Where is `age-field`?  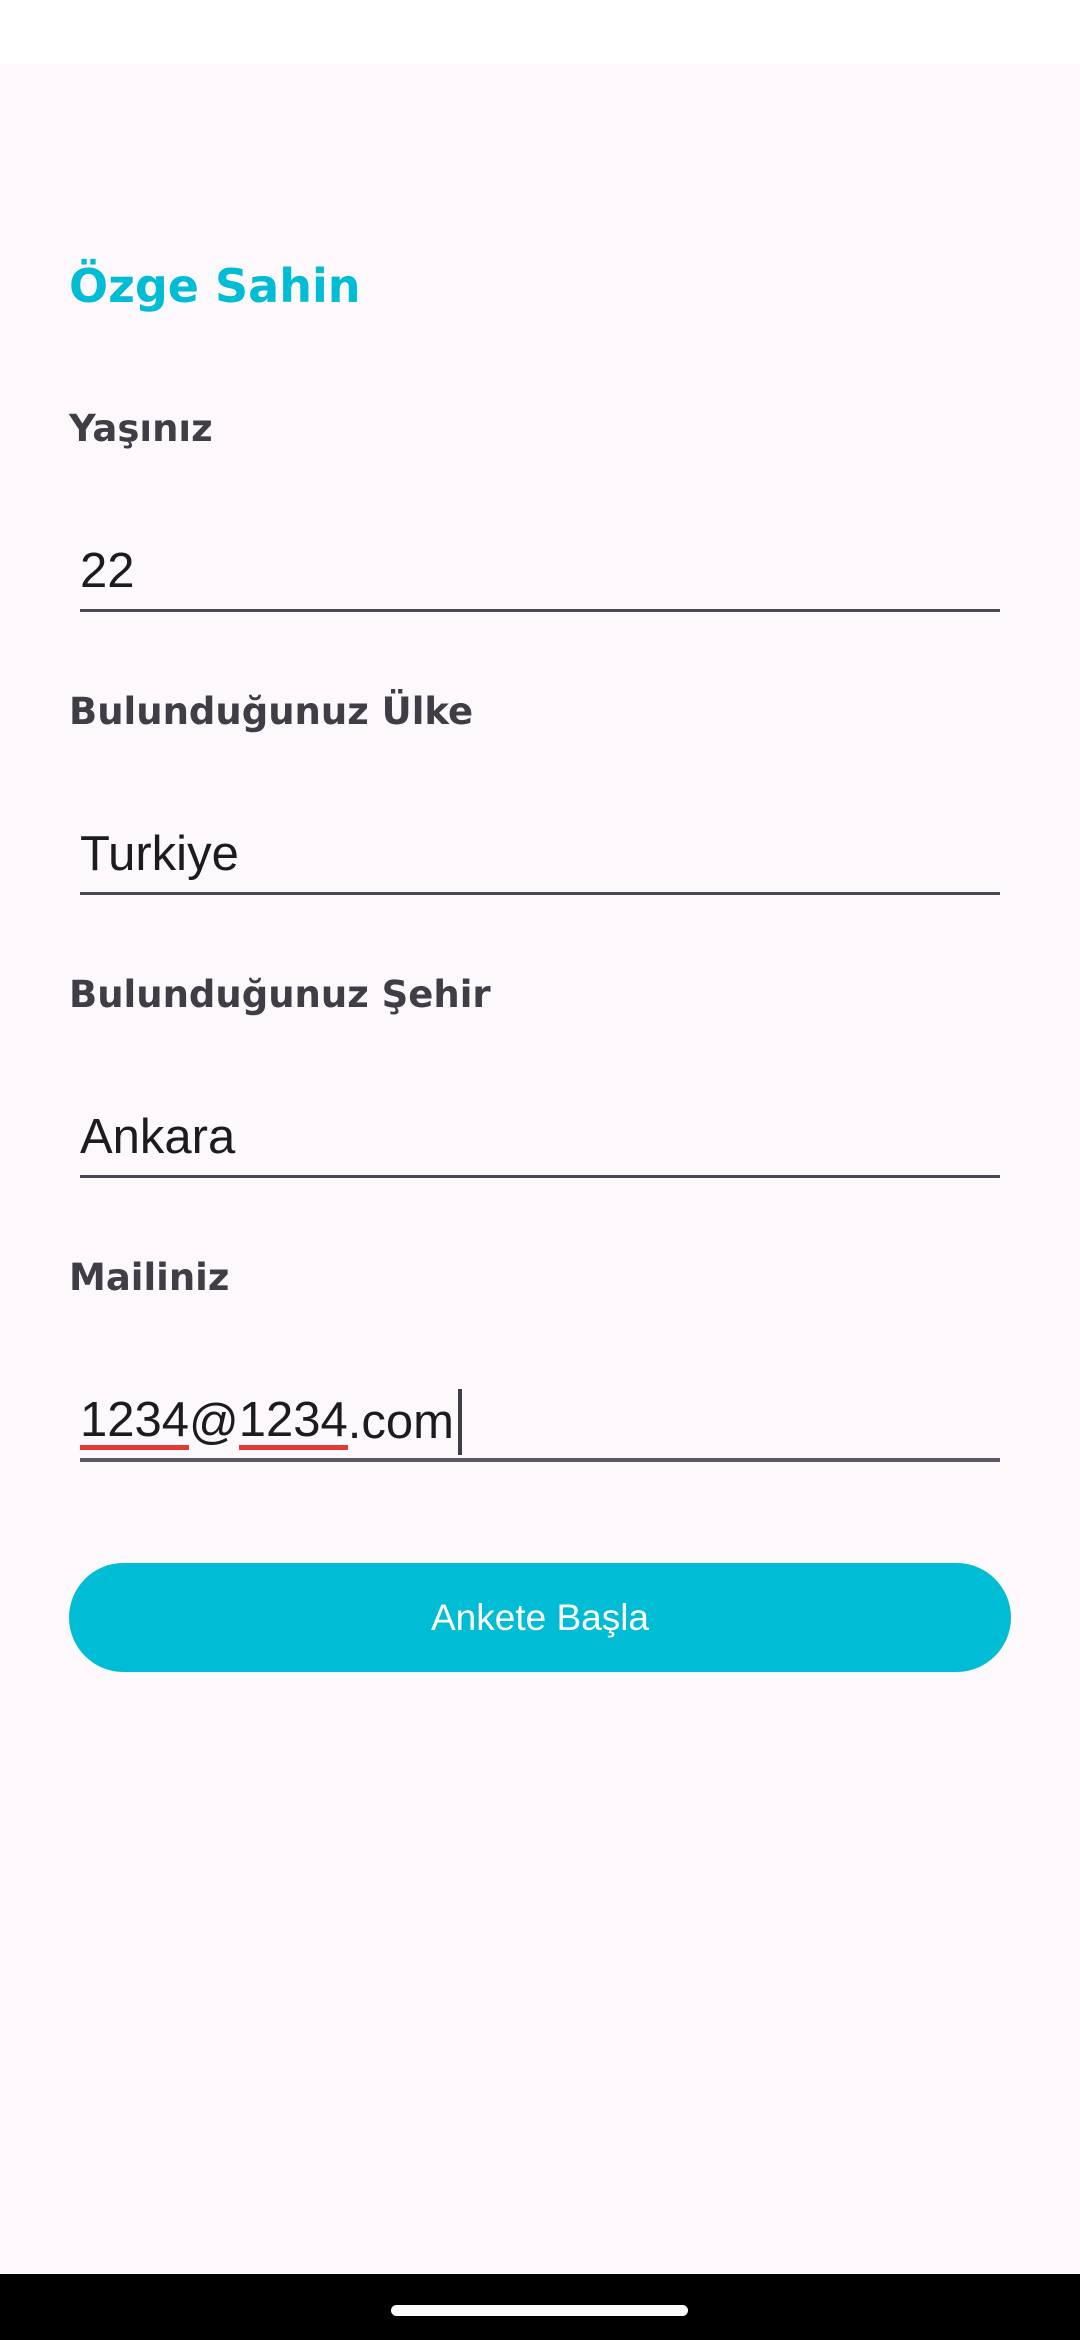
age-field is located at coordinates (540, 572).